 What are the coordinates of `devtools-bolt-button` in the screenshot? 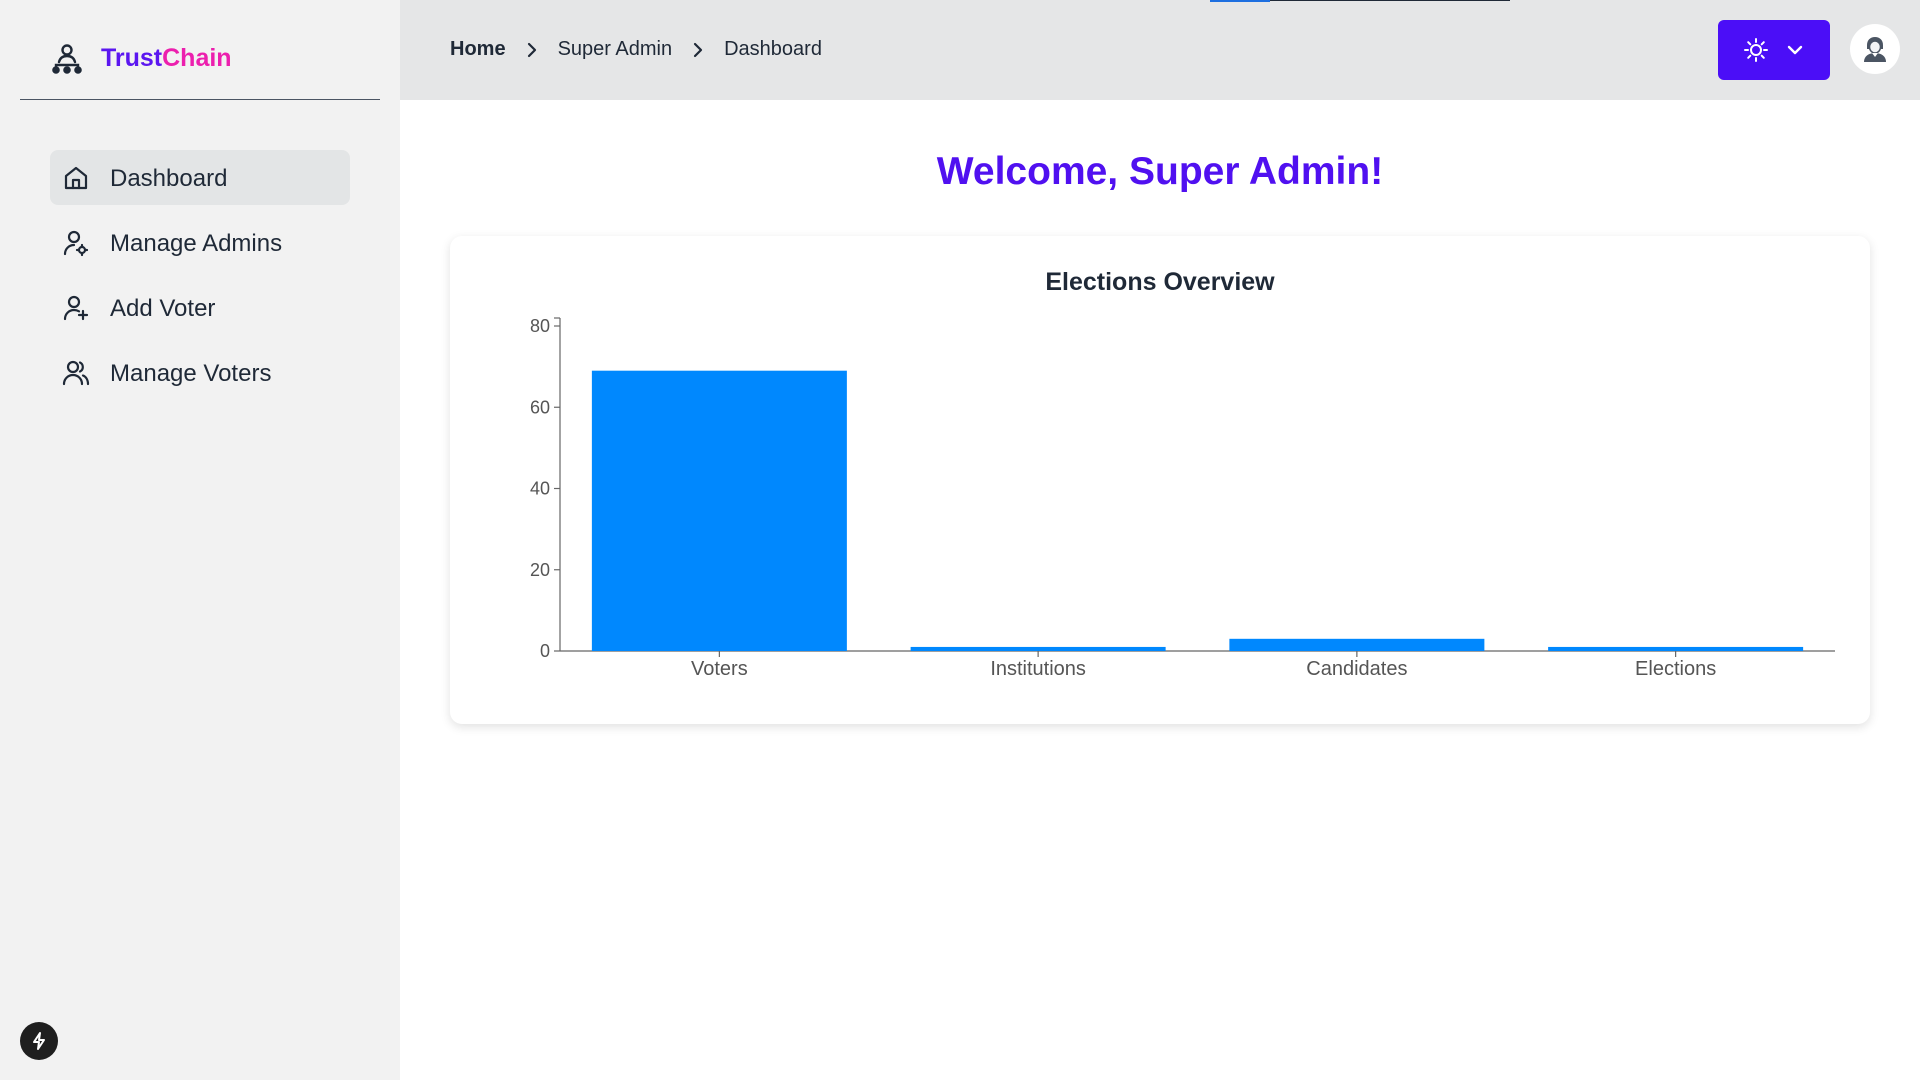 It's located at (39, 1041).